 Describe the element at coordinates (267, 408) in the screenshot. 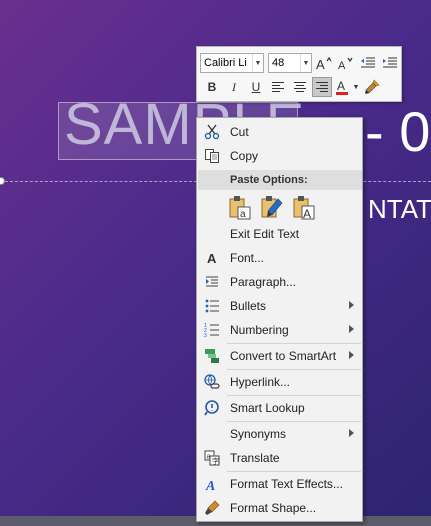

I see `menu-item-label: Smart Lookup` at that location.